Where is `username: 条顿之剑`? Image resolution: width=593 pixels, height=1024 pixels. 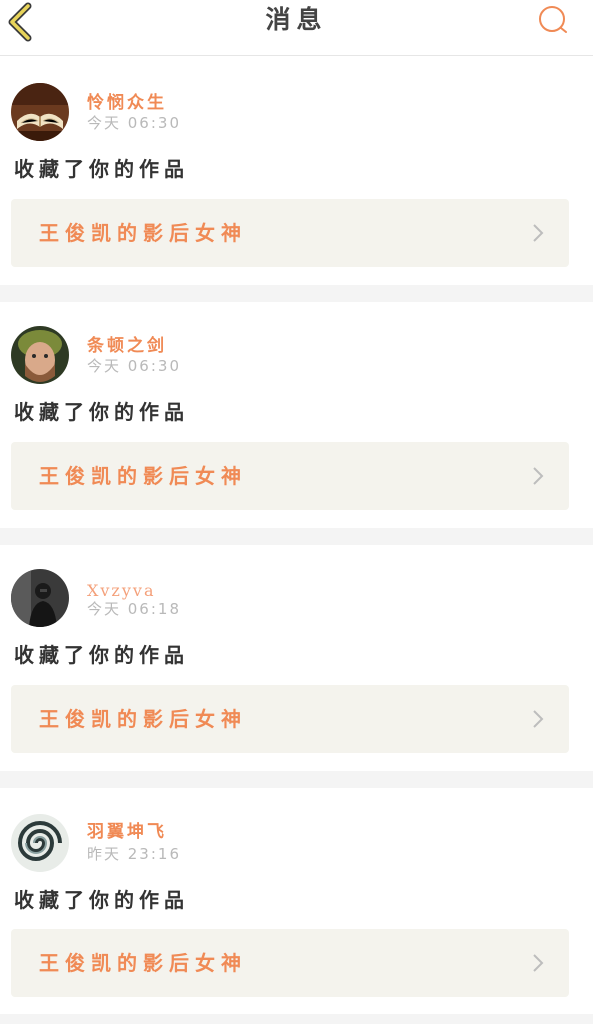
username: 条顿之剑 is located at coordinates (127, 346).